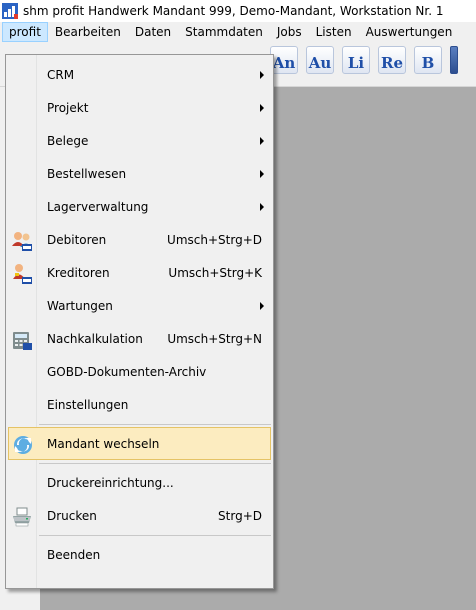 The width and height of the screenshot is (476, 610). What do you see at coordinates (320, 60) in the screenshot?
I see `auftrag-icon: Au` at bounding box center [320, 60].